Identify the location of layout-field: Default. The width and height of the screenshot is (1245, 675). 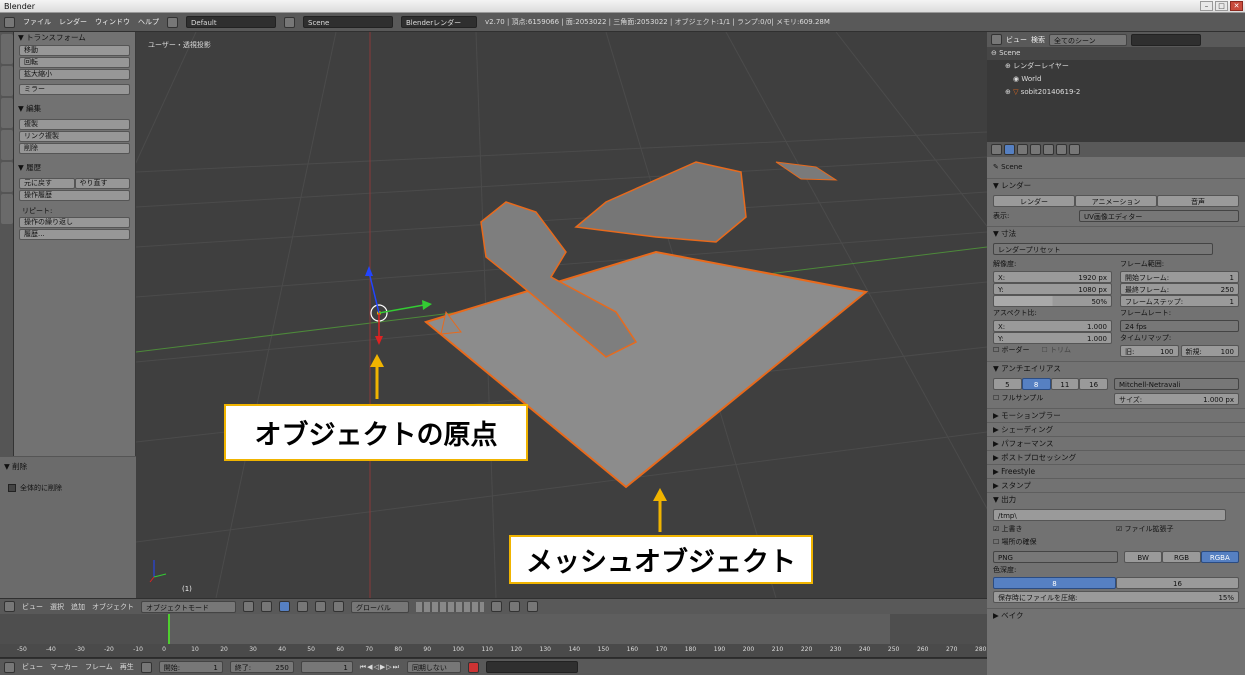
(231, 22).